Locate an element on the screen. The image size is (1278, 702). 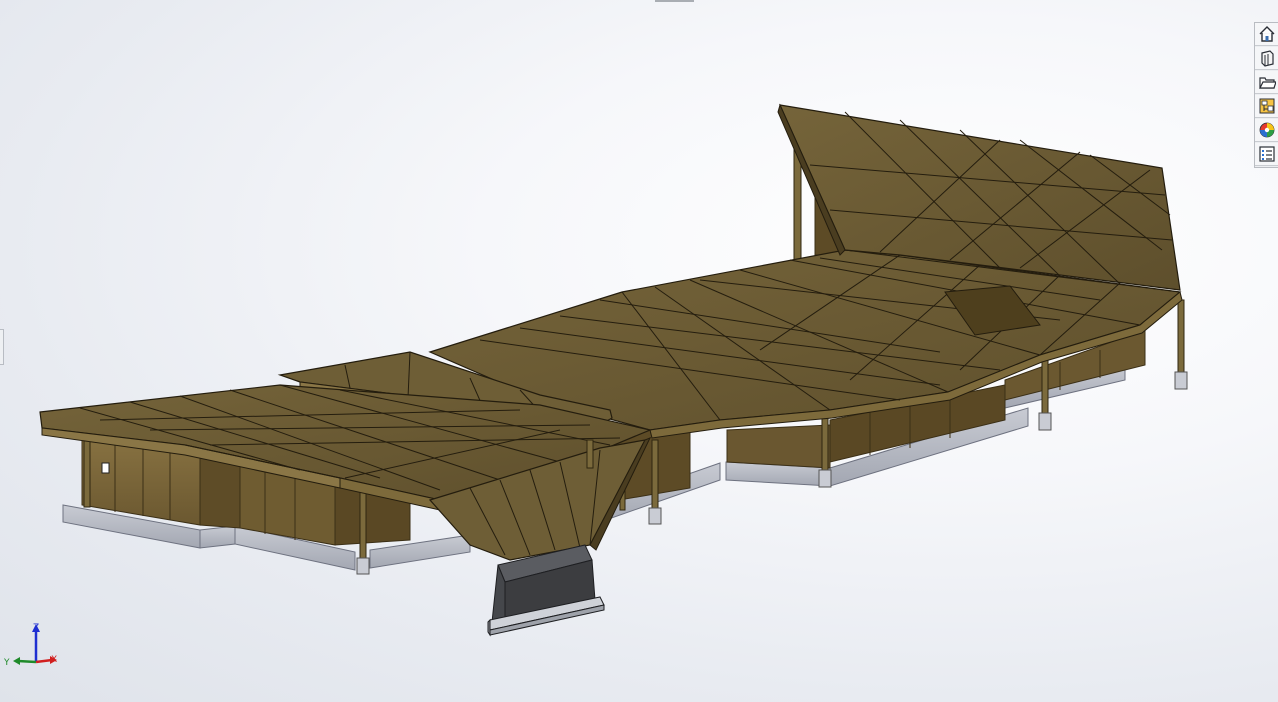
design-library-icon is located at coordinates (1267, 58).